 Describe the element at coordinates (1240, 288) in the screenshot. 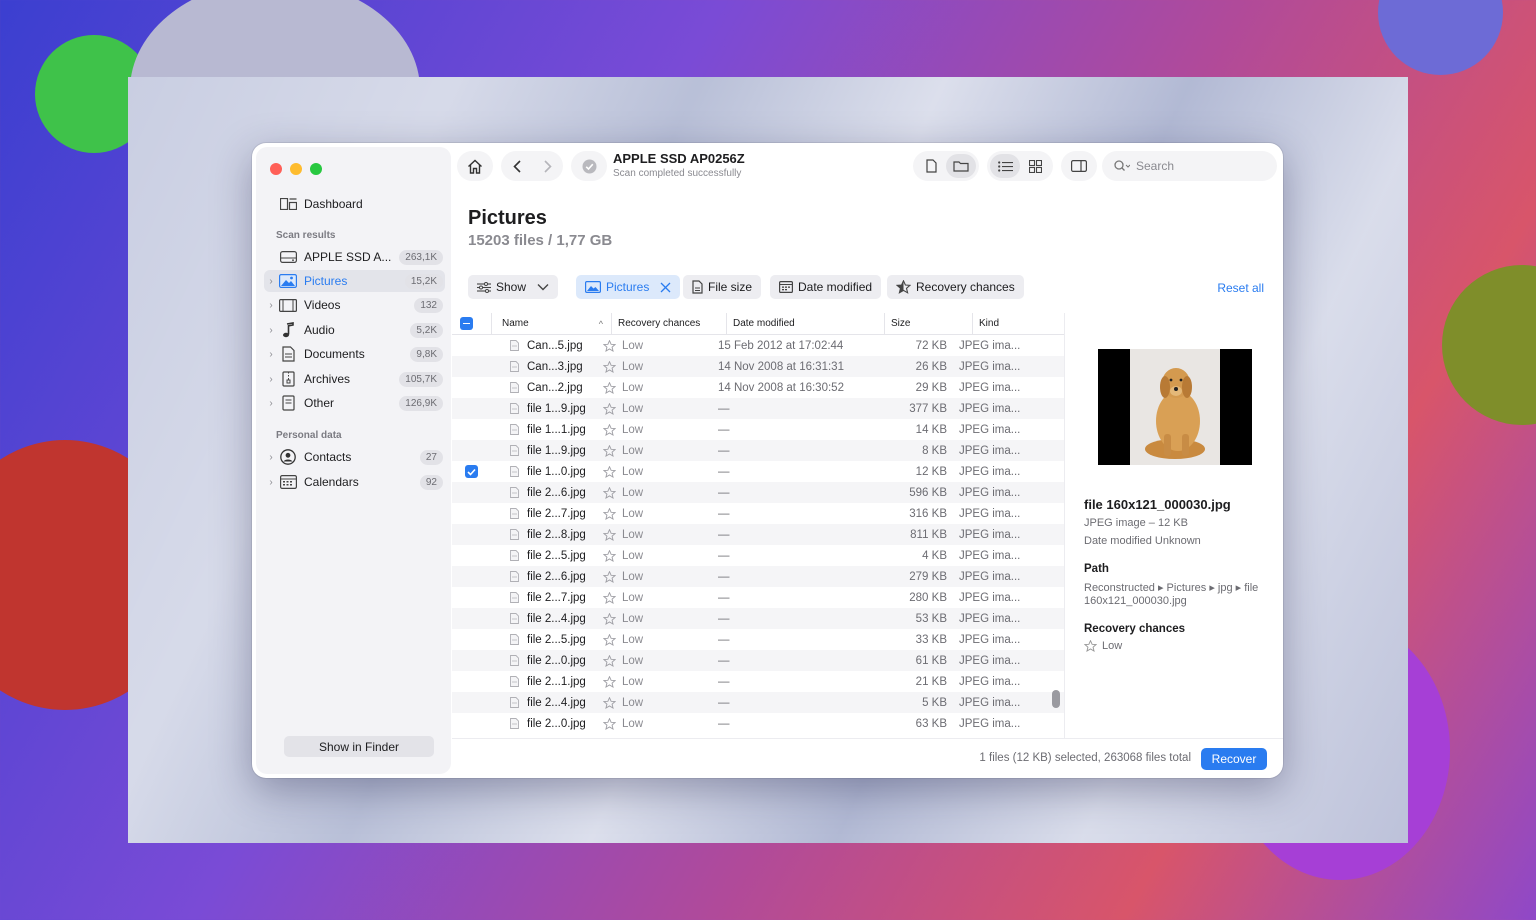

I see `reset-all-link: Reset all` at that location.